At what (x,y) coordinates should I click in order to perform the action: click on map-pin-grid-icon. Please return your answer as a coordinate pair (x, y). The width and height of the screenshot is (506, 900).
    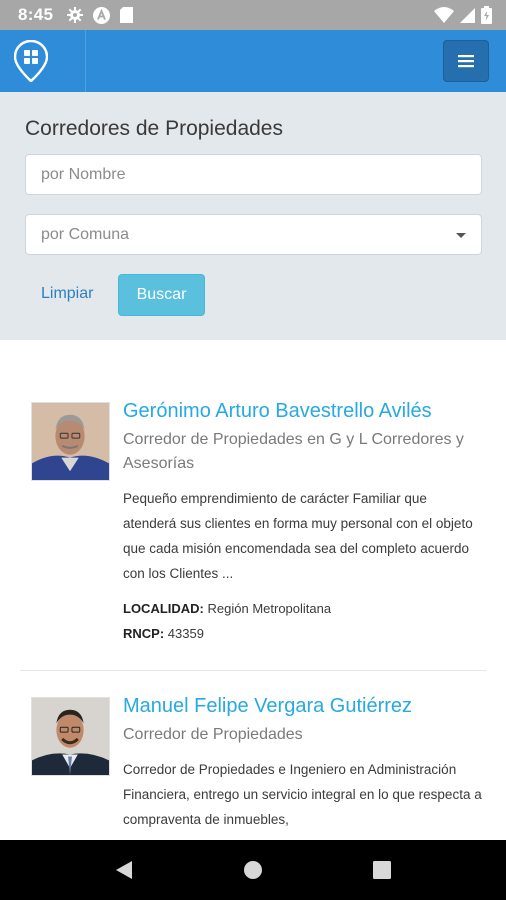
    Looking at the image, I should click on (31, 61).